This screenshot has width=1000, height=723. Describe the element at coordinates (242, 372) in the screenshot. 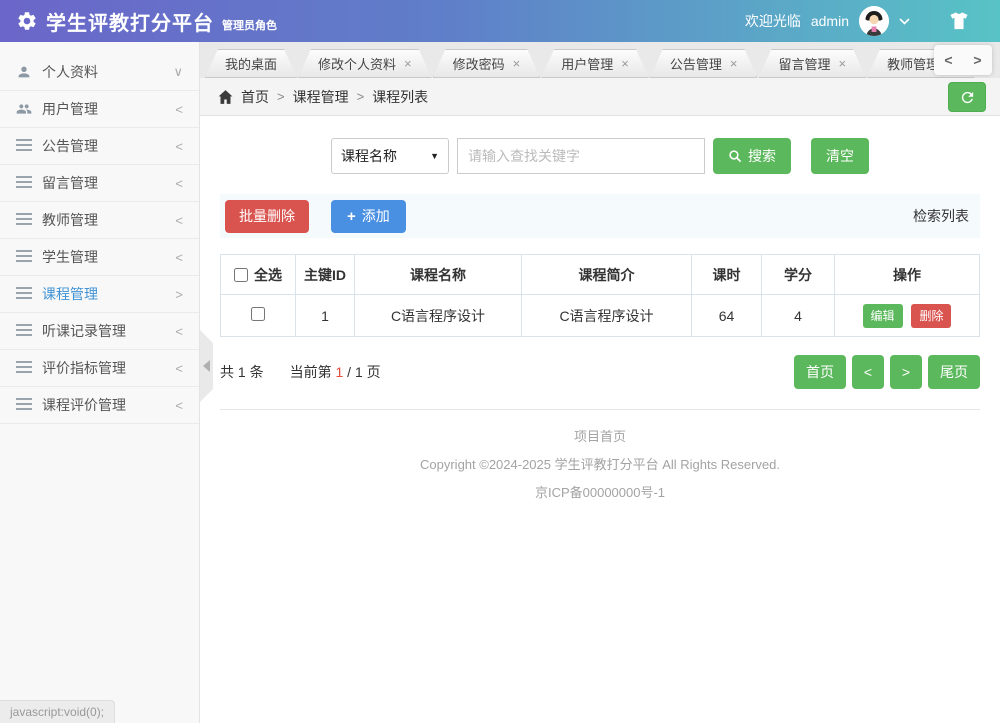

I see `total-count-text: 共 1 条` at that location.